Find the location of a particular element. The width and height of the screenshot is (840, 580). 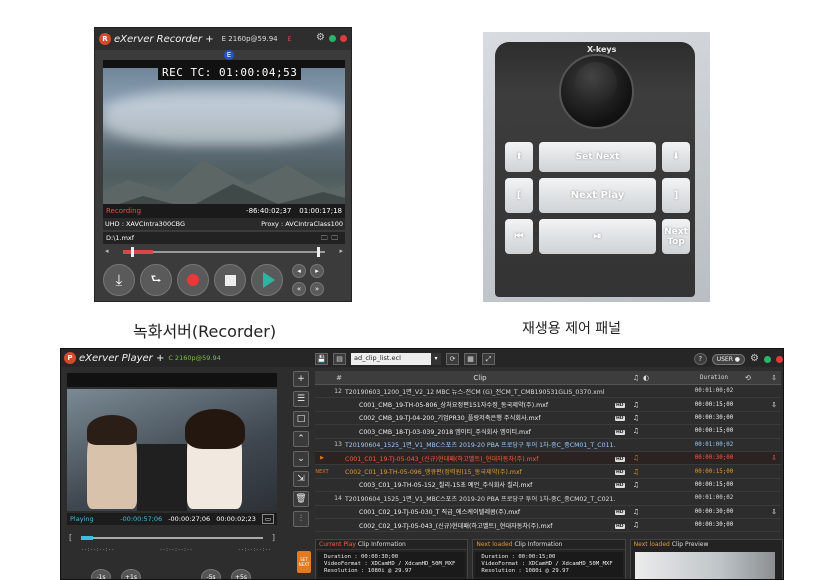

rec-record-button is located at coordinates (193, 280).